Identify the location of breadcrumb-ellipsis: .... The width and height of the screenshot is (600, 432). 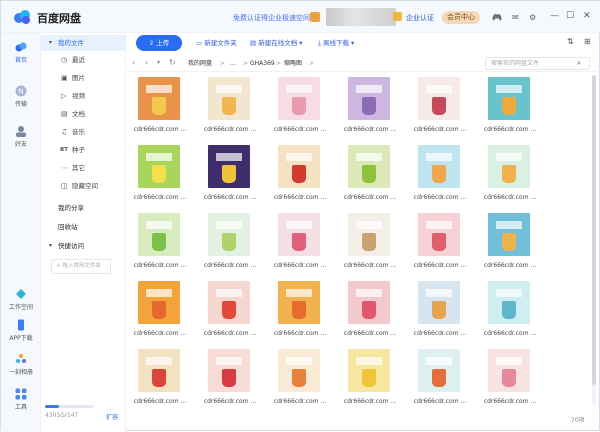
(233, 63).